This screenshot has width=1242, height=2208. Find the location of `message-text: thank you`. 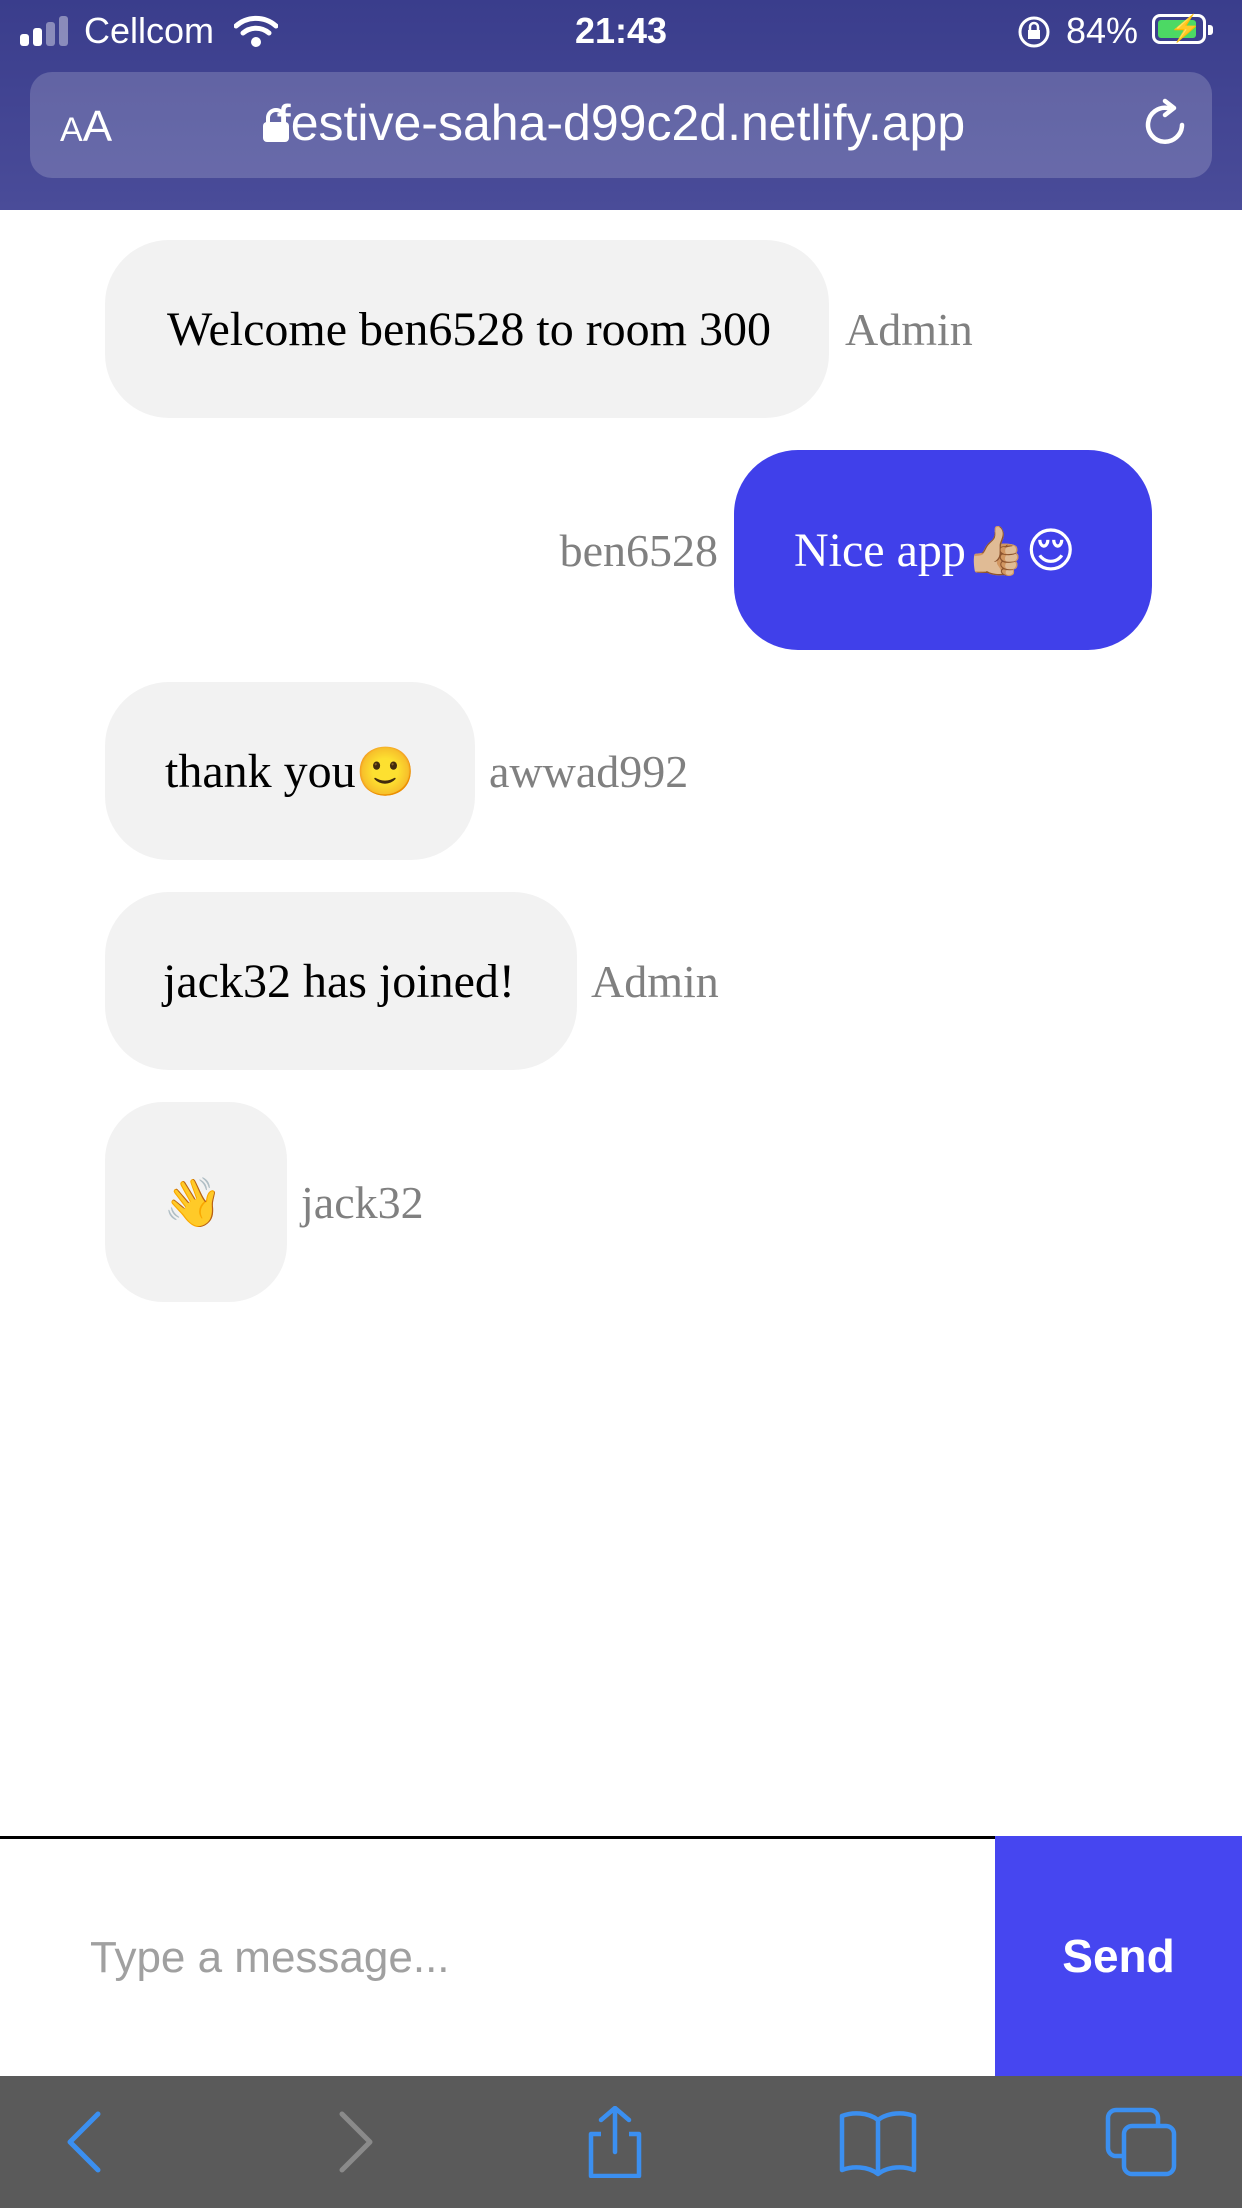

message-text: thank you is located at coordinates (260, 771).